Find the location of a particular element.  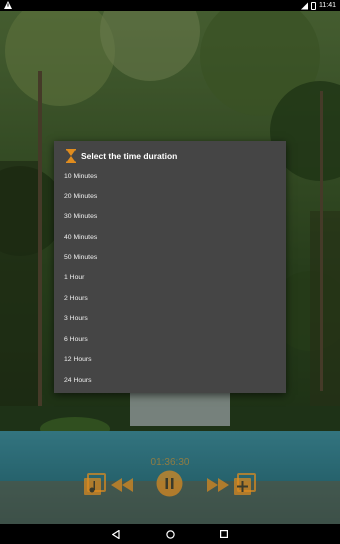

option-label: 1 Hour is located at coordinates (74, 277).